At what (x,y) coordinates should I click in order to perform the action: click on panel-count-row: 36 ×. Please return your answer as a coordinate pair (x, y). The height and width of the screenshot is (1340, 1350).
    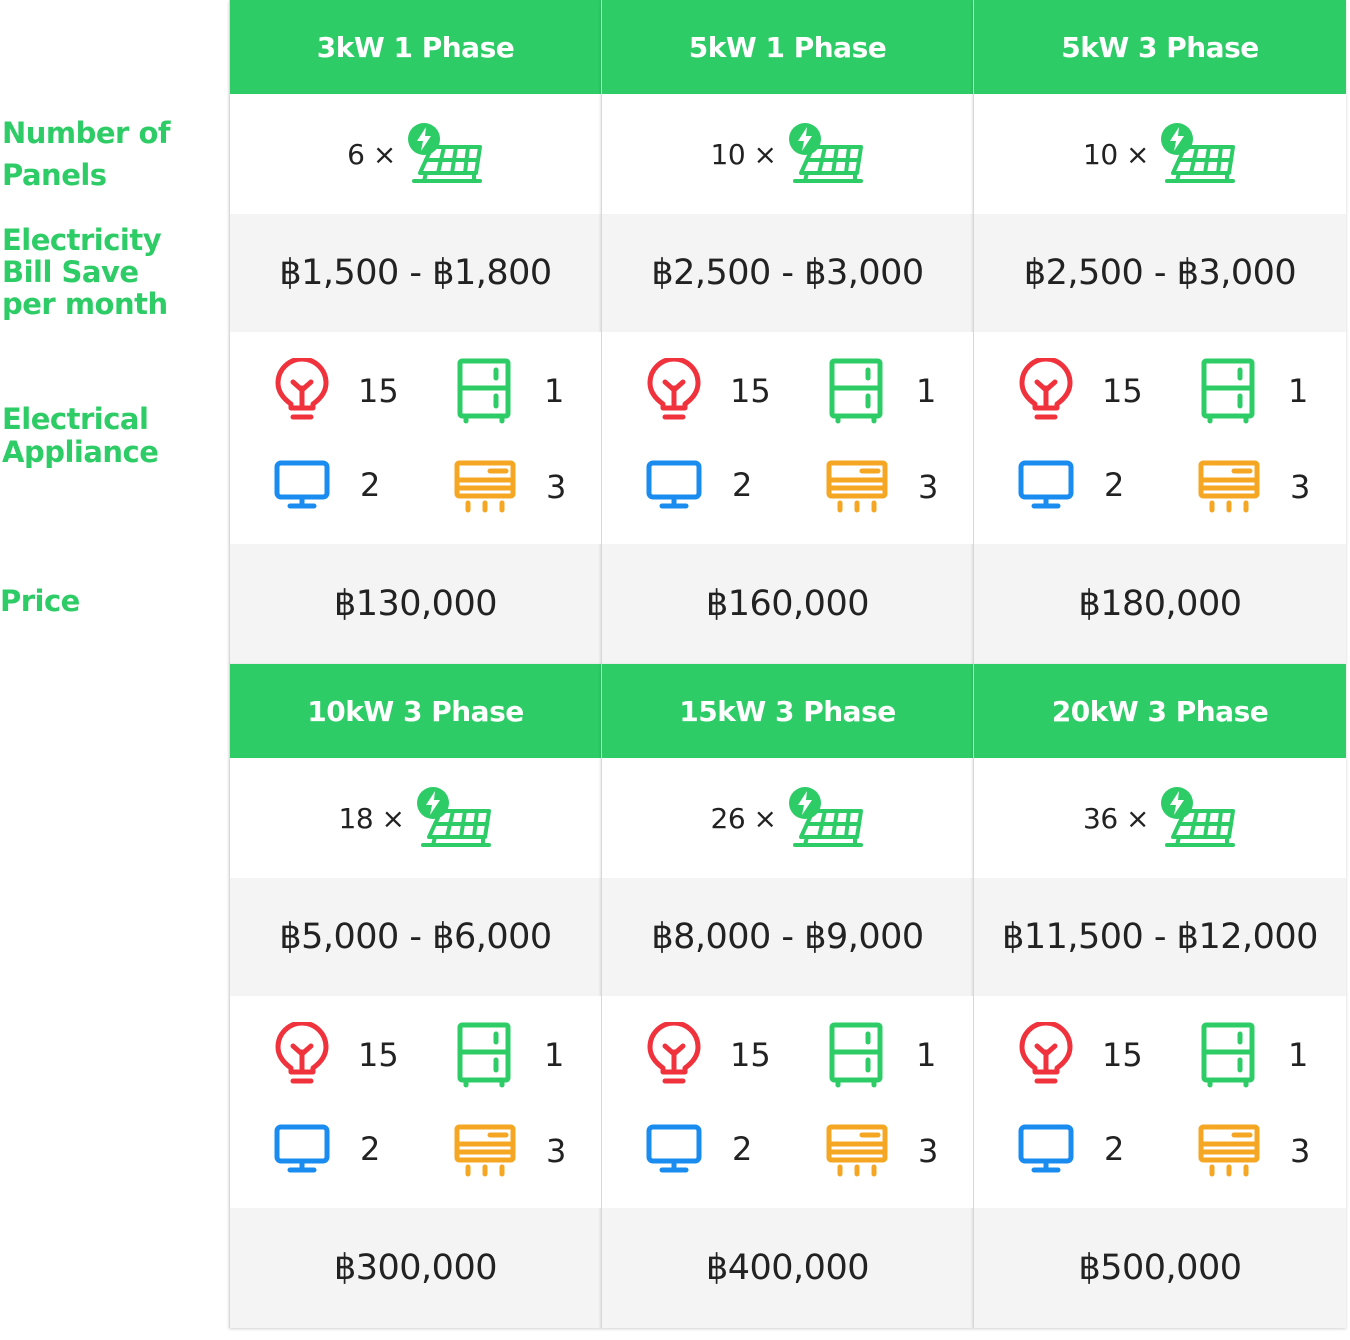
    Looking at the image, I should click on (1160, 818).